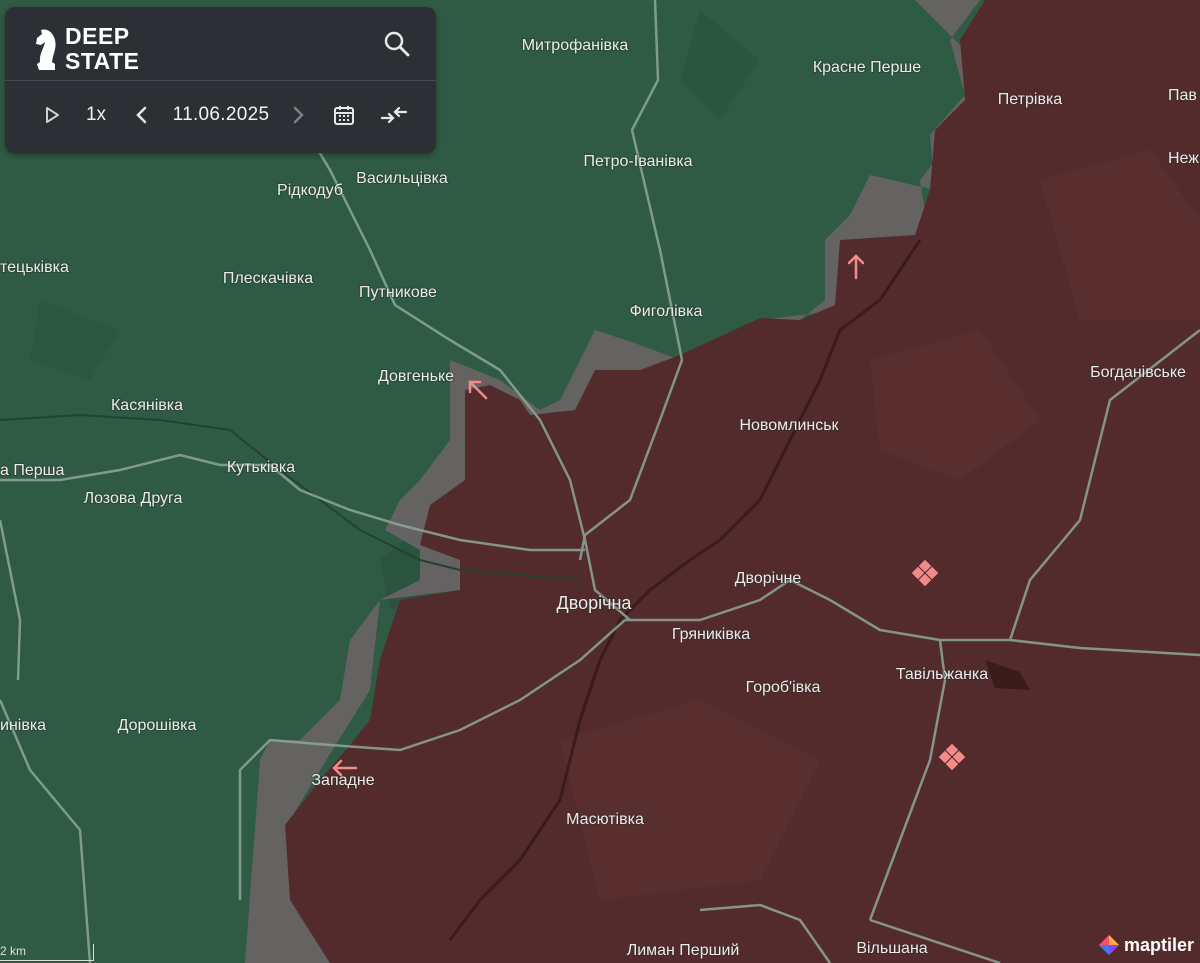  I want to click on place-label: Гряниківка, so click(711, 634).